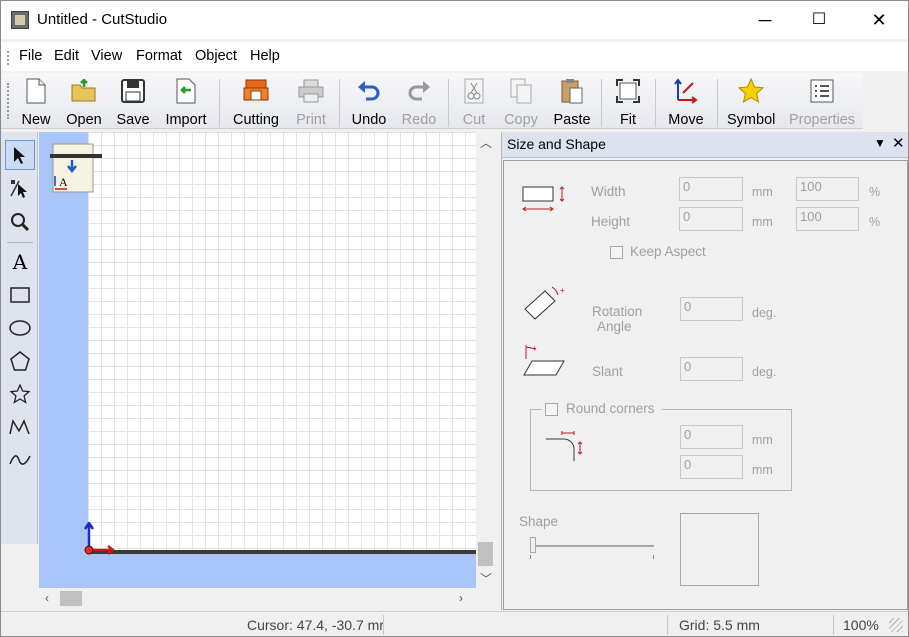  I want to click on select-tool, so click(20, 155).